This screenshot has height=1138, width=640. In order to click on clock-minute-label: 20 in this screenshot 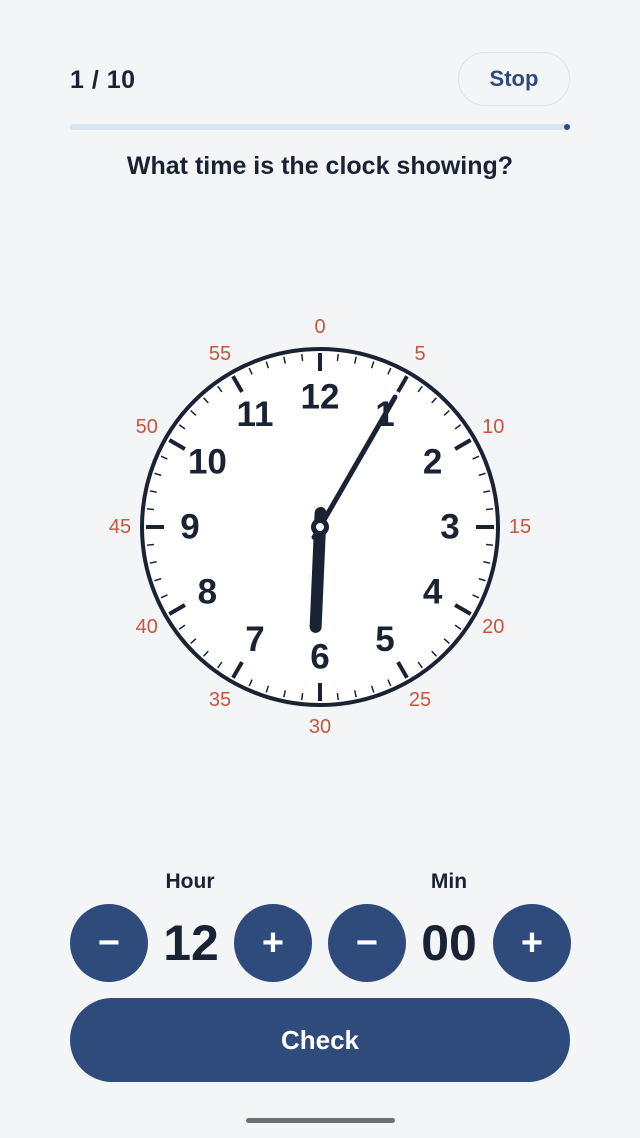, I will do `click(493, 627)`.